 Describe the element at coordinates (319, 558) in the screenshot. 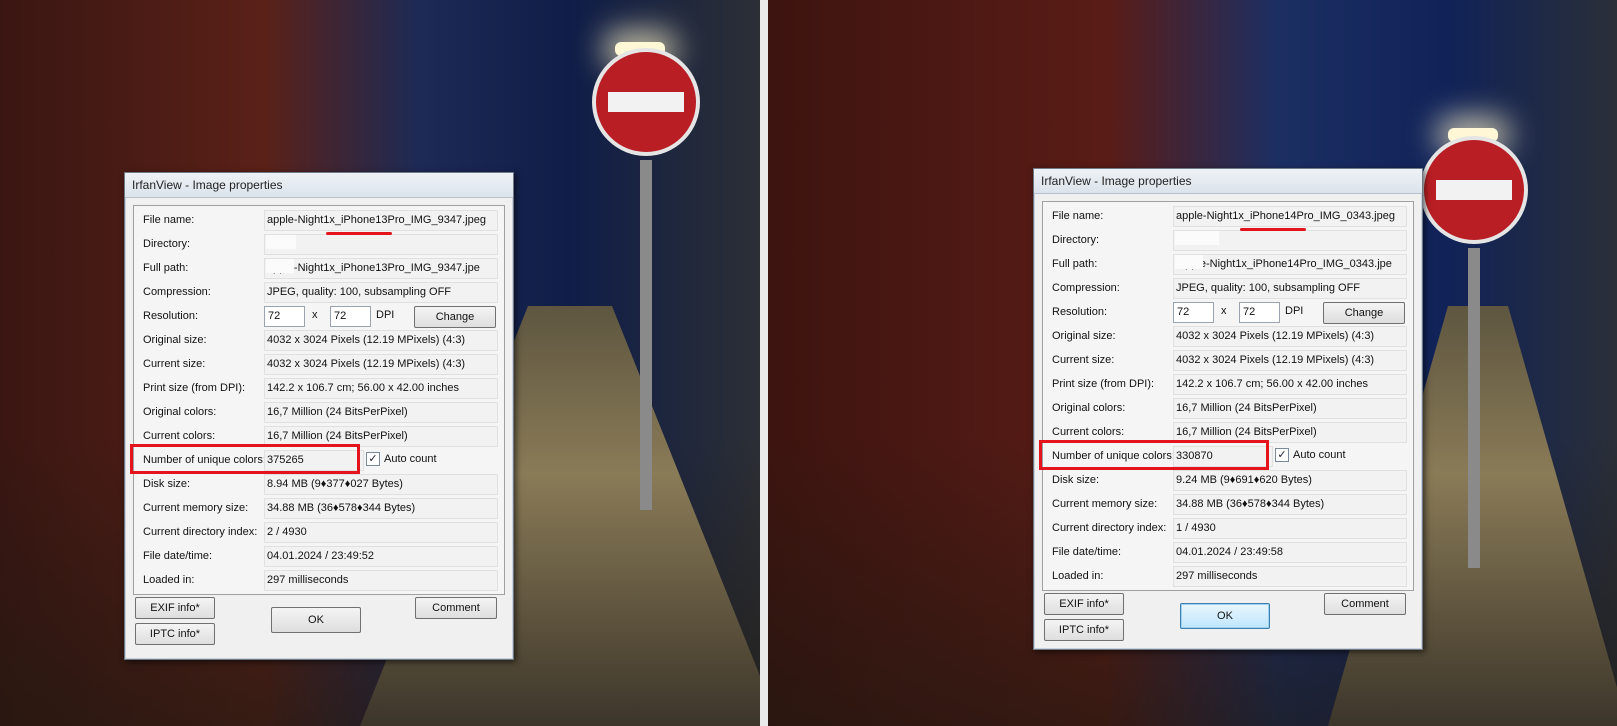

I see `row-file-date: File date/time: 04.01.2024 / 23:49:52` at that location.